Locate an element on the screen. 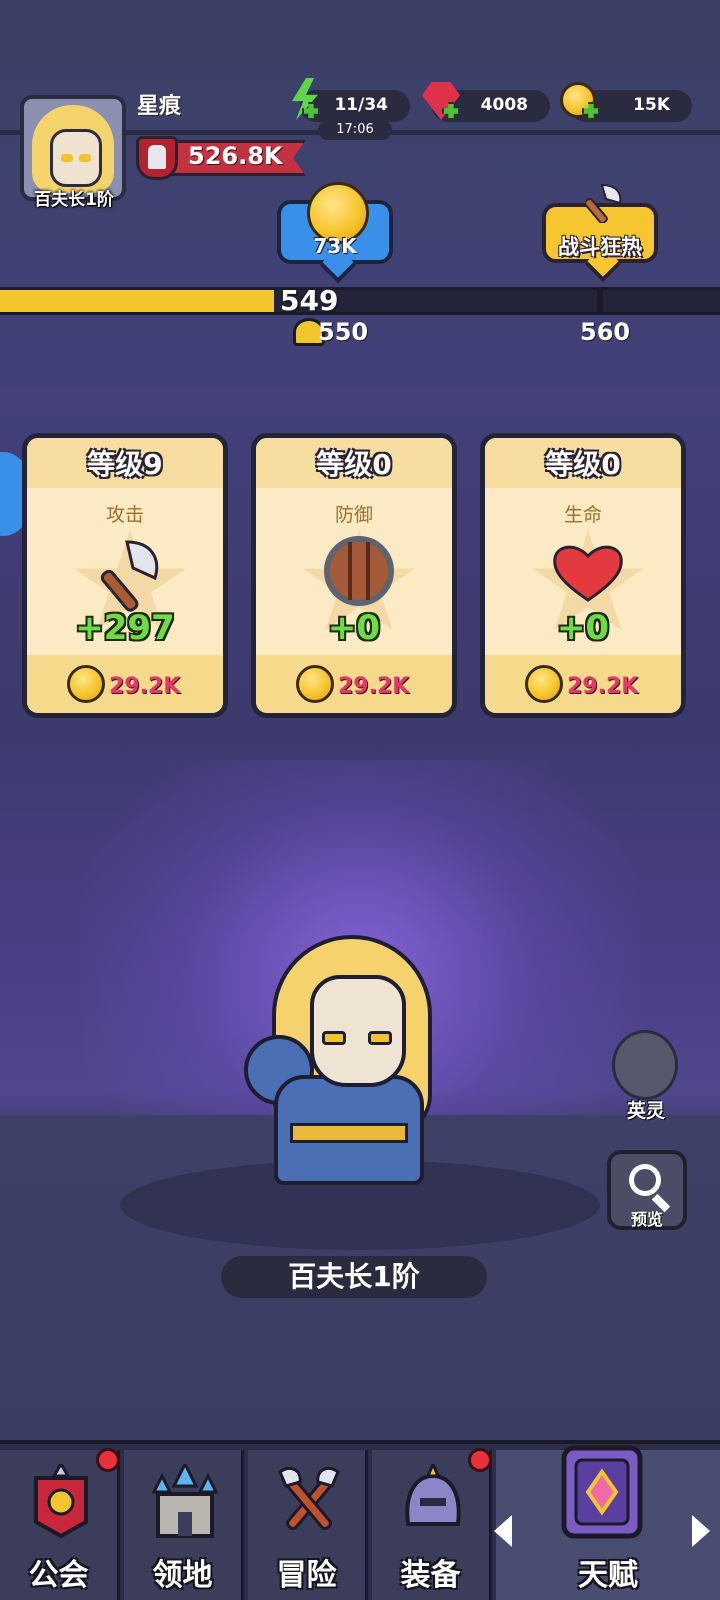  level-progress-bar is located at coordinates (360, 301).